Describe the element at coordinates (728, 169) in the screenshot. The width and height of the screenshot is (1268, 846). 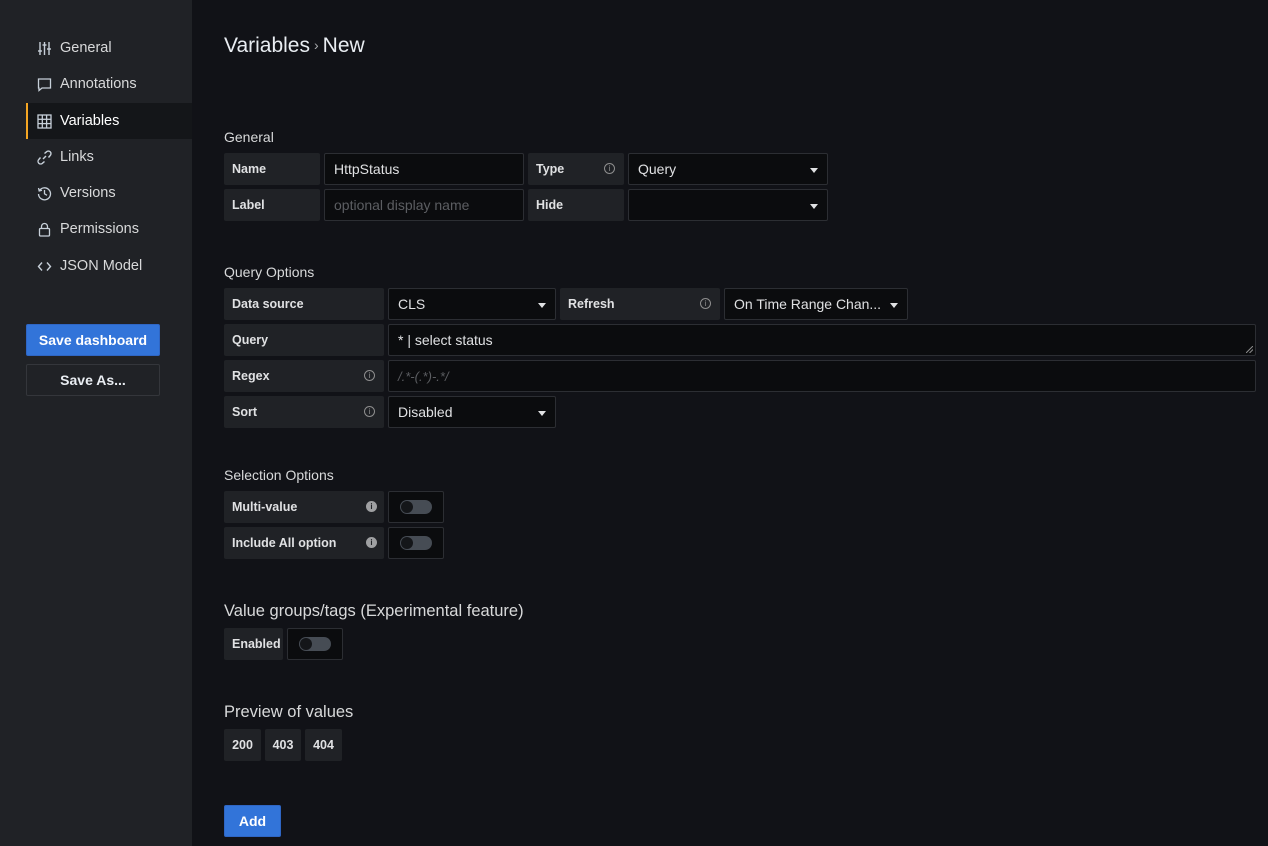
I see `type-select: Query` at that location.